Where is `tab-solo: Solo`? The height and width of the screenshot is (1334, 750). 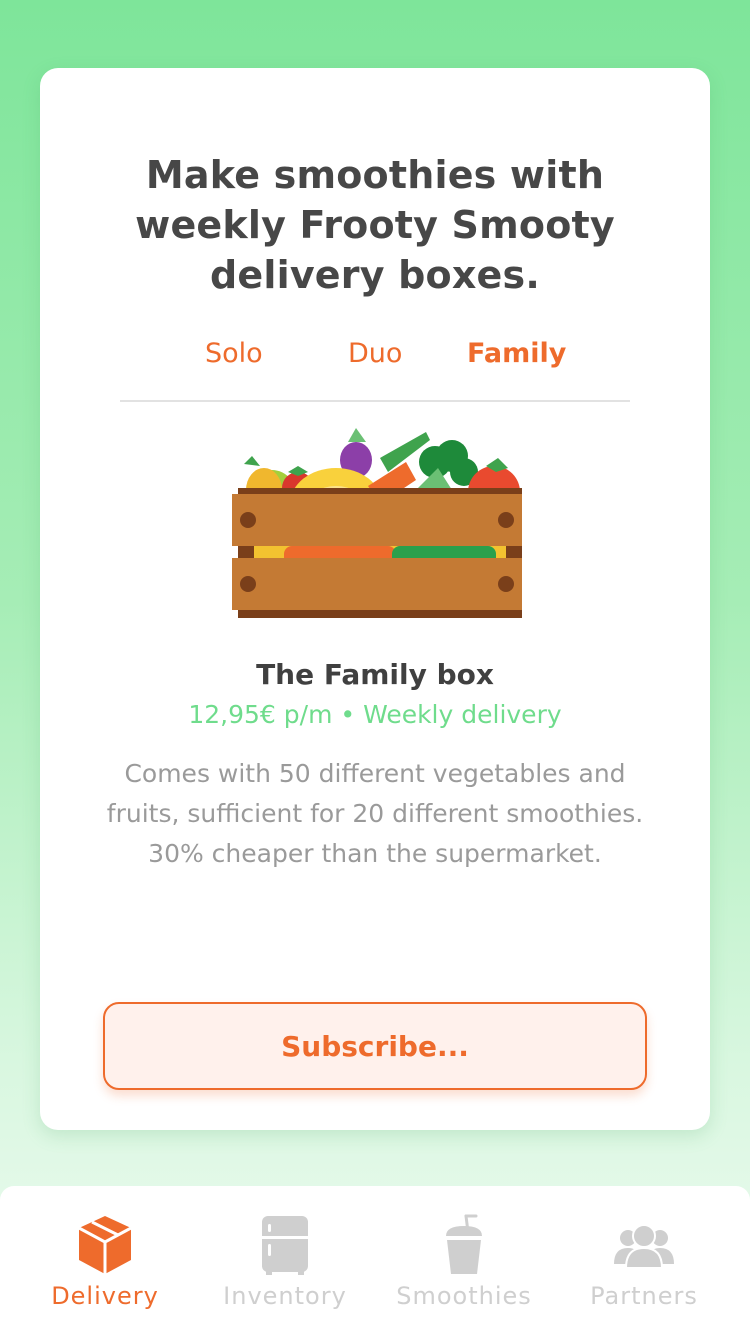 tab-solo: Solo is located at coordinates (234, 353).